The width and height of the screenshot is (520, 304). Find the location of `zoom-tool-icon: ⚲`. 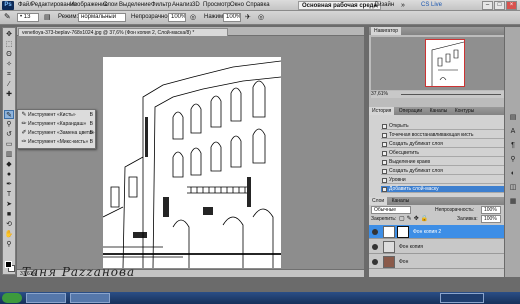

zoom-tool-icon: ⚲ is located at coordinates (9, 244).